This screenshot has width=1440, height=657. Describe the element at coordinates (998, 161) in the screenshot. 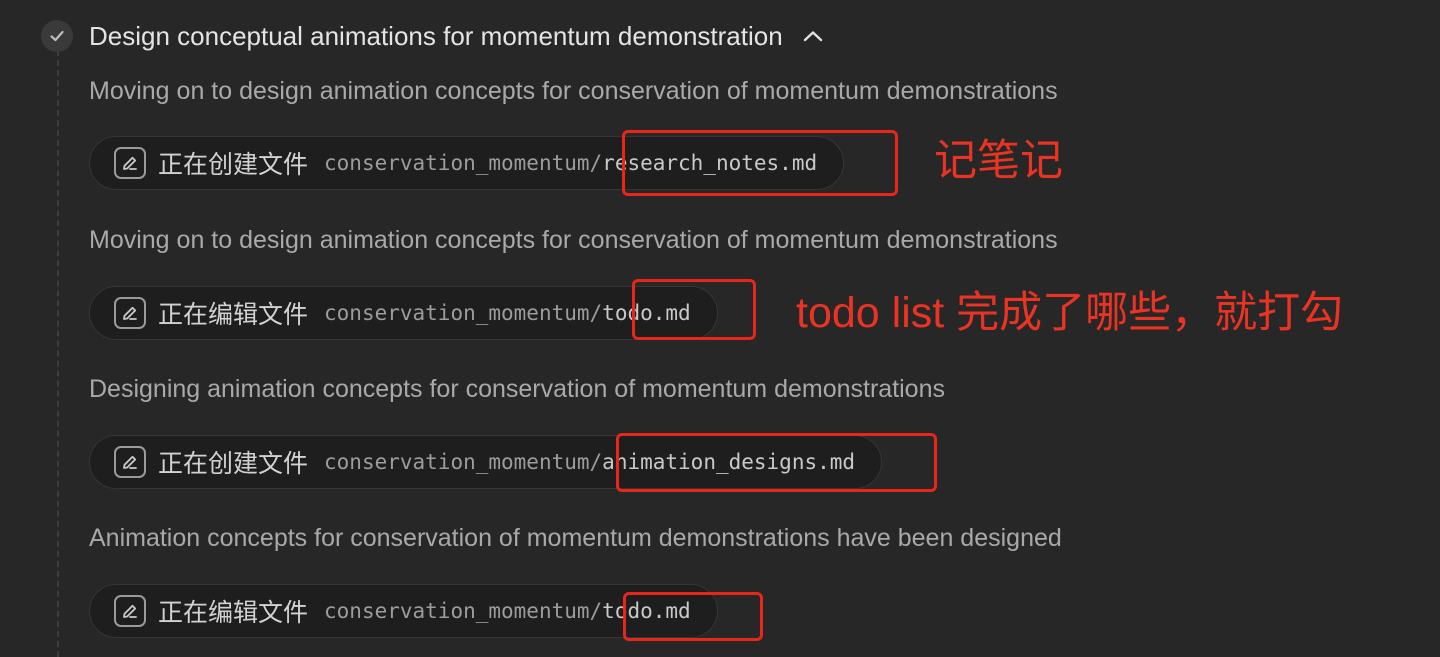

I see `annotation-note: 记笔记` at that location.